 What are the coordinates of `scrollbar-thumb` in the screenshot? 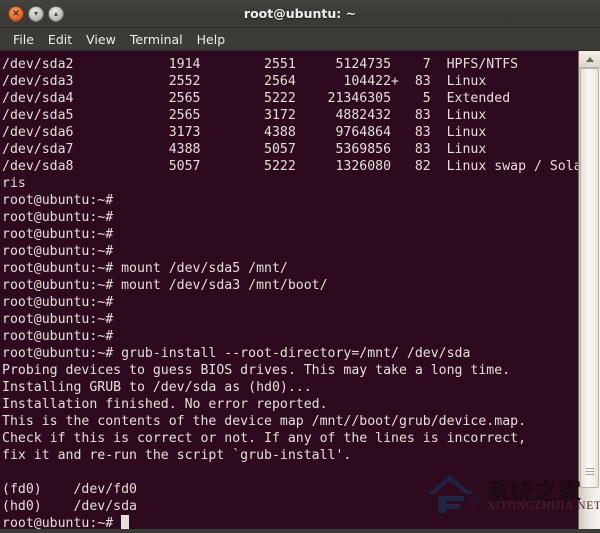 It's located at (589, 278).